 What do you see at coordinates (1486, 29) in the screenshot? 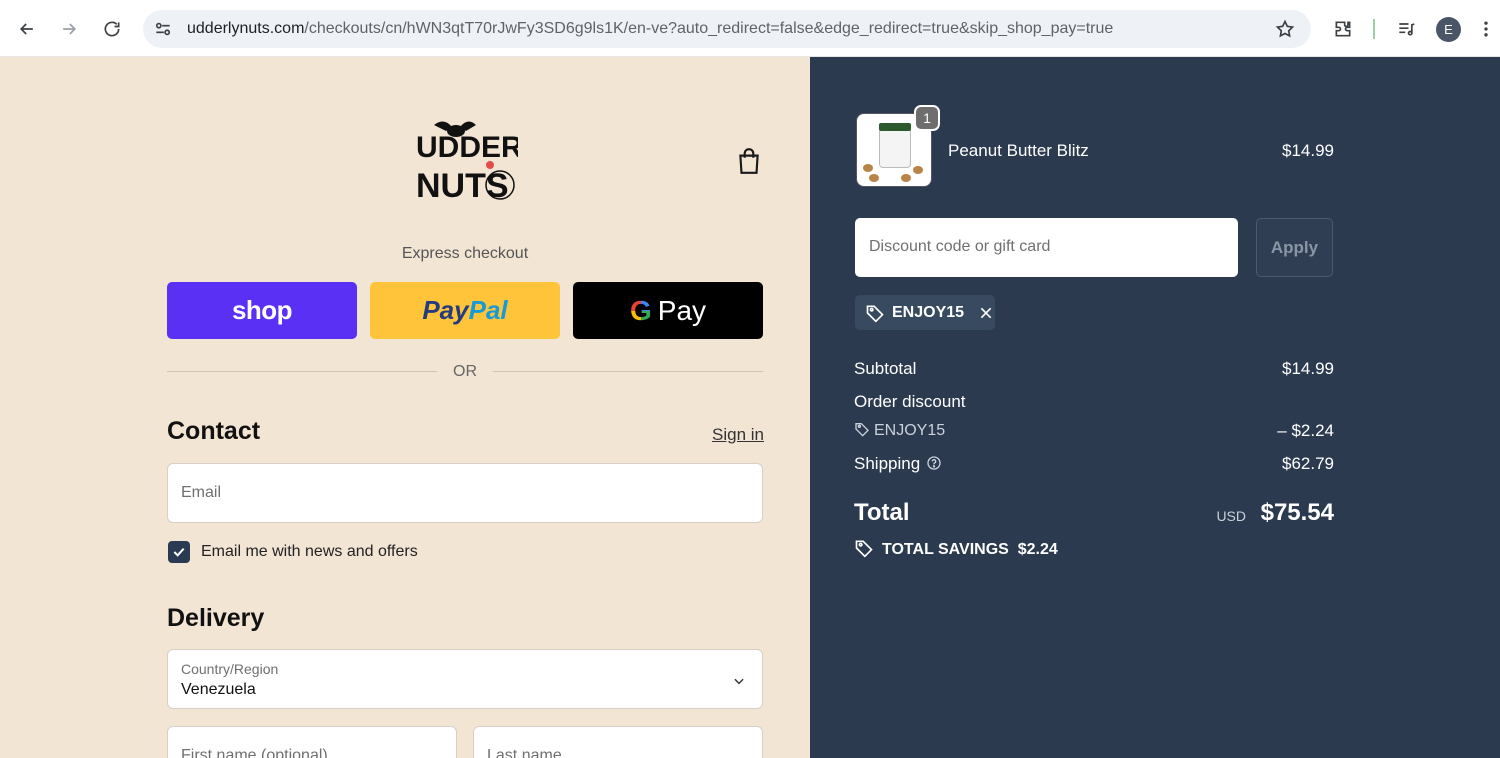
I see `menu-icon` at bounding box center [1486, 29].